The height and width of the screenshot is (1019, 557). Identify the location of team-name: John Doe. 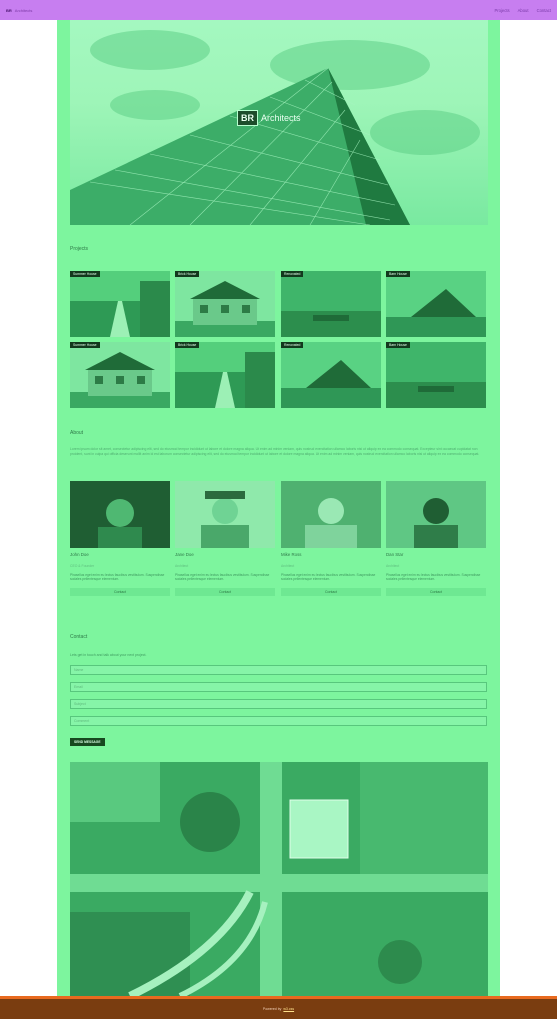
(79, 554).